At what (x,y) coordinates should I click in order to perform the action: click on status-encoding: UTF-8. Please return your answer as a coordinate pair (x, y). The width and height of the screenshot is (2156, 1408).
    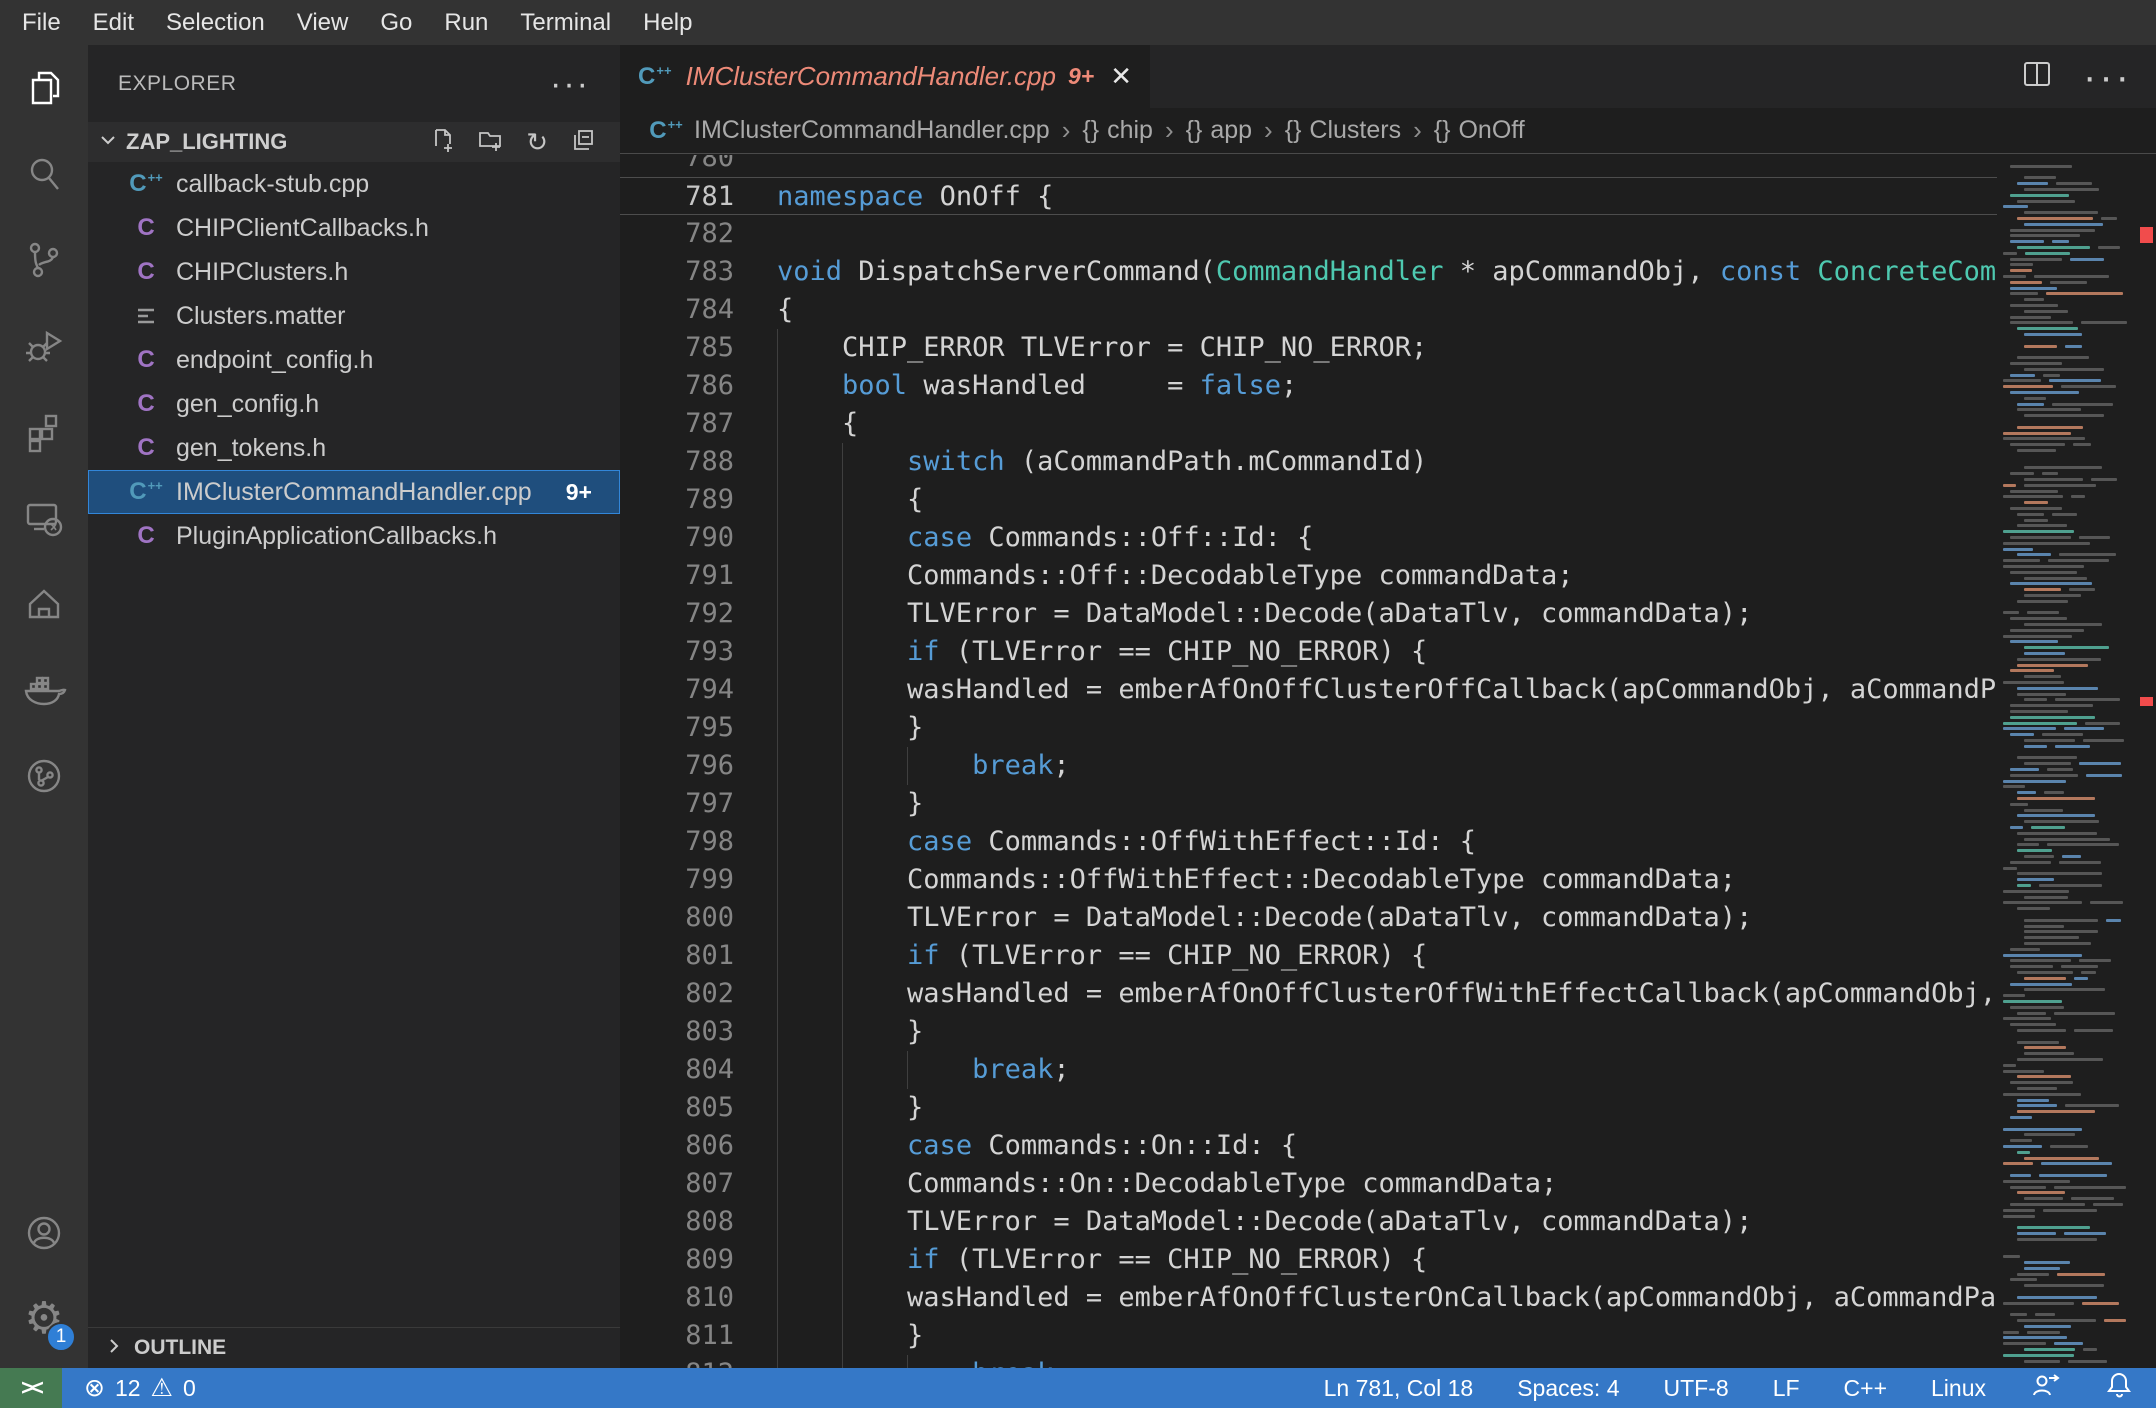
    Looking at the image, I should click on (1696, 1388).